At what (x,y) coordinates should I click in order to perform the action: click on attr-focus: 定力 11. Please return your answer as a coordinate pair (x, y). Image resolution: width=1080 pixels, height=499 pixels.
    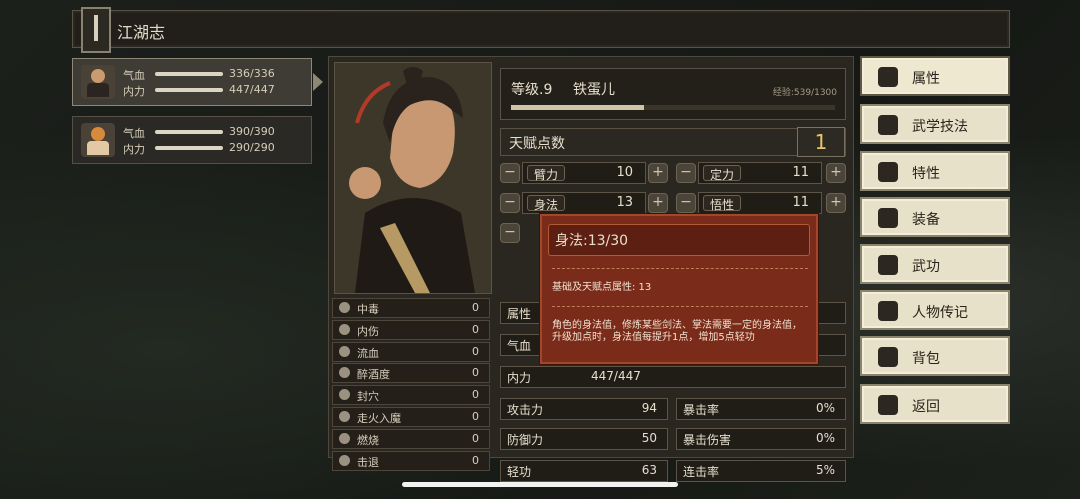
    Looking at the image, I should click on (760, 173).